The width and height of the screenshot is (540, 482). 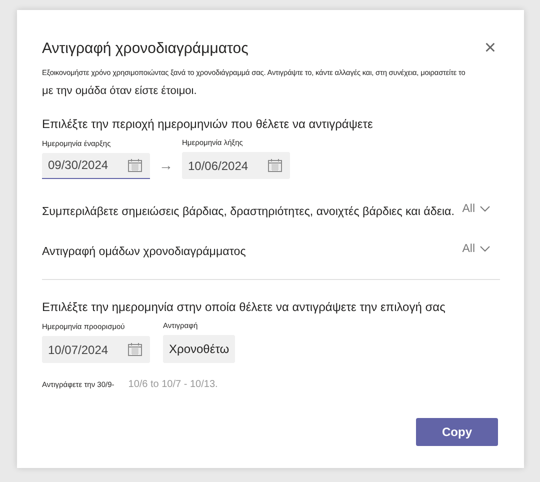 I want to click on dialog-title: Αντιγραφή χρονοδιαγράμματος, so click(x=145, y=48).